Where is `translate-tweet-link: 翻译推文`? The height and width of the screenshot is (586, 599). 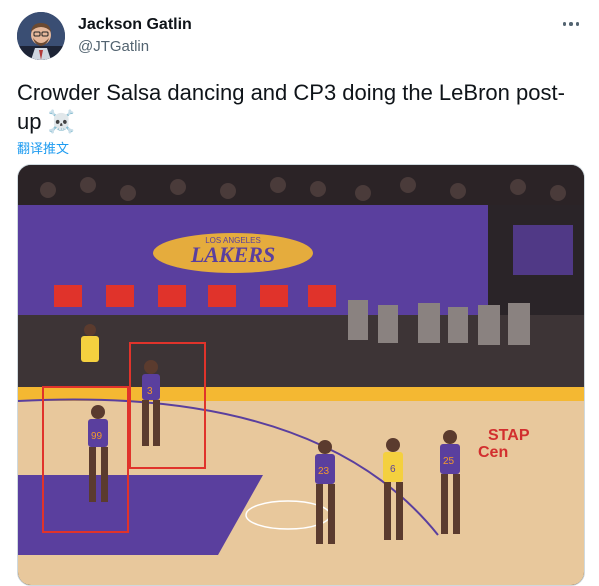 translate-tweet-link: 翻译推文 is located at coordinates (43, 147).